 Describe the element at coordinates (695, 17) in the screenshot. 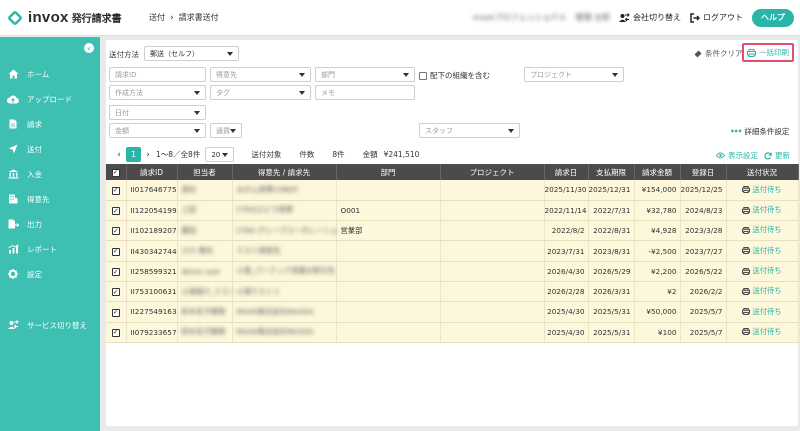

I see `logout-icon` at that location.